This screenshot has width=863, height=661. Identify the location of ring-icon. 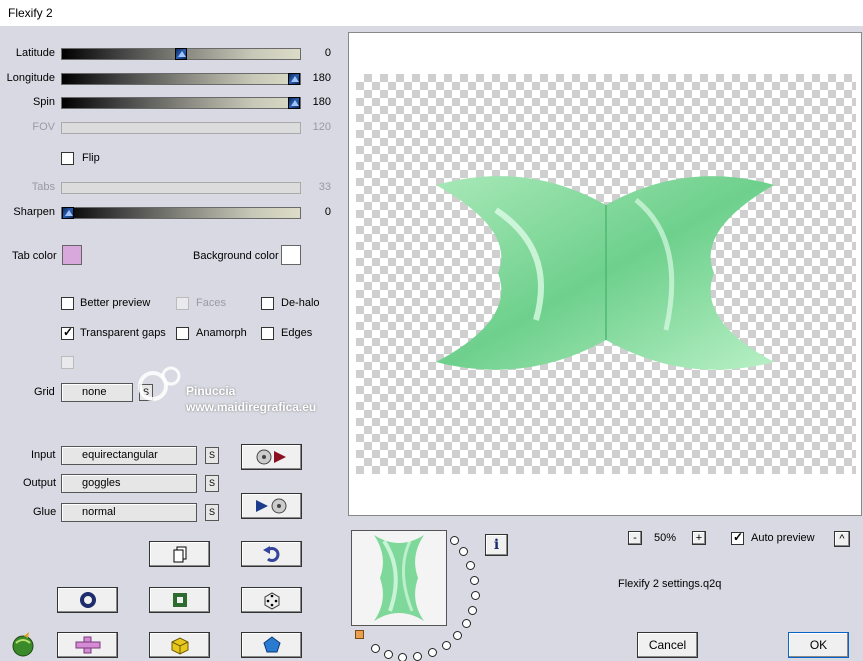
(87, 600).